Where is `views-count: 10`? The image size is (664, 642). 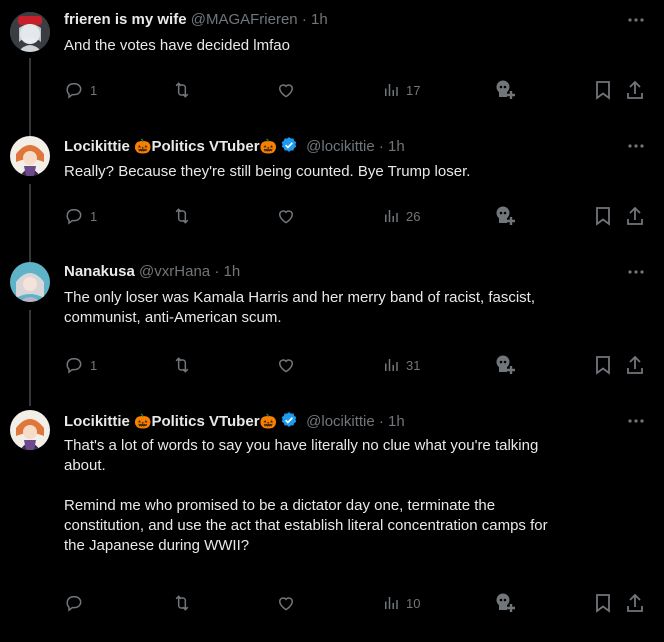
views-count: 10 is located at coordinates (413, 603).